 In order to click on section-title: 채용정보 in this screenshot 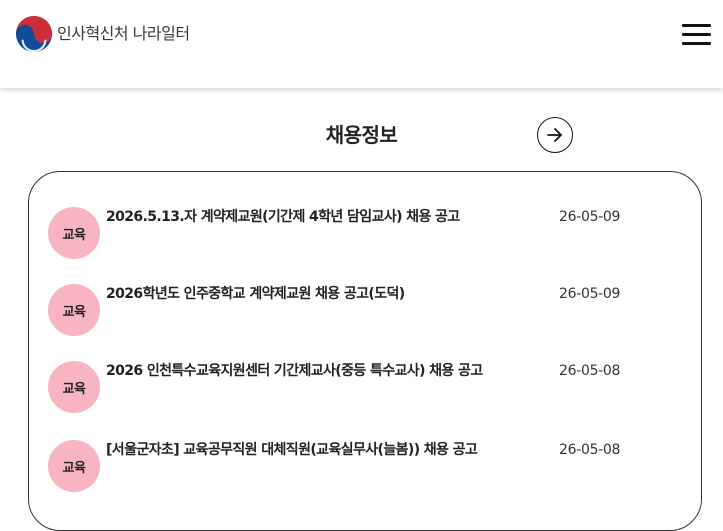, I will do `click(361, 135)`.